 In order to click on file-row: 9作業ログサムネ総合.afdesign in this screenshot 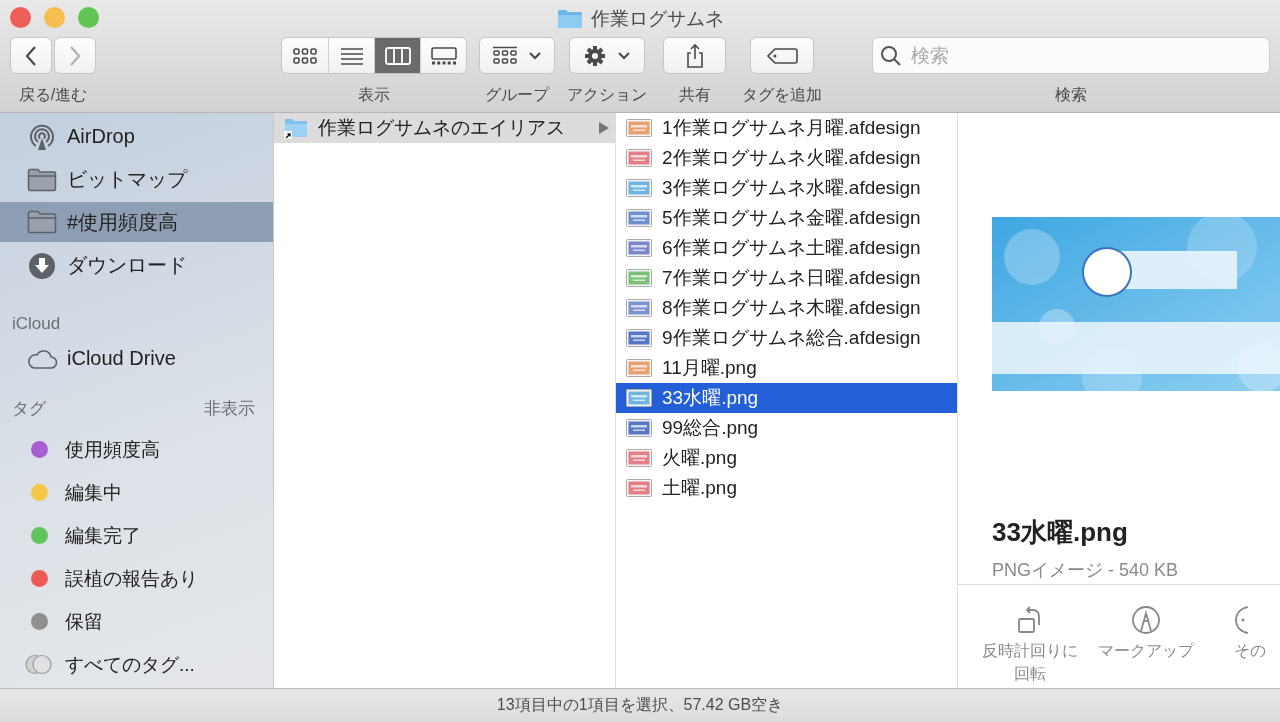, I will do `click(786, 338)`.